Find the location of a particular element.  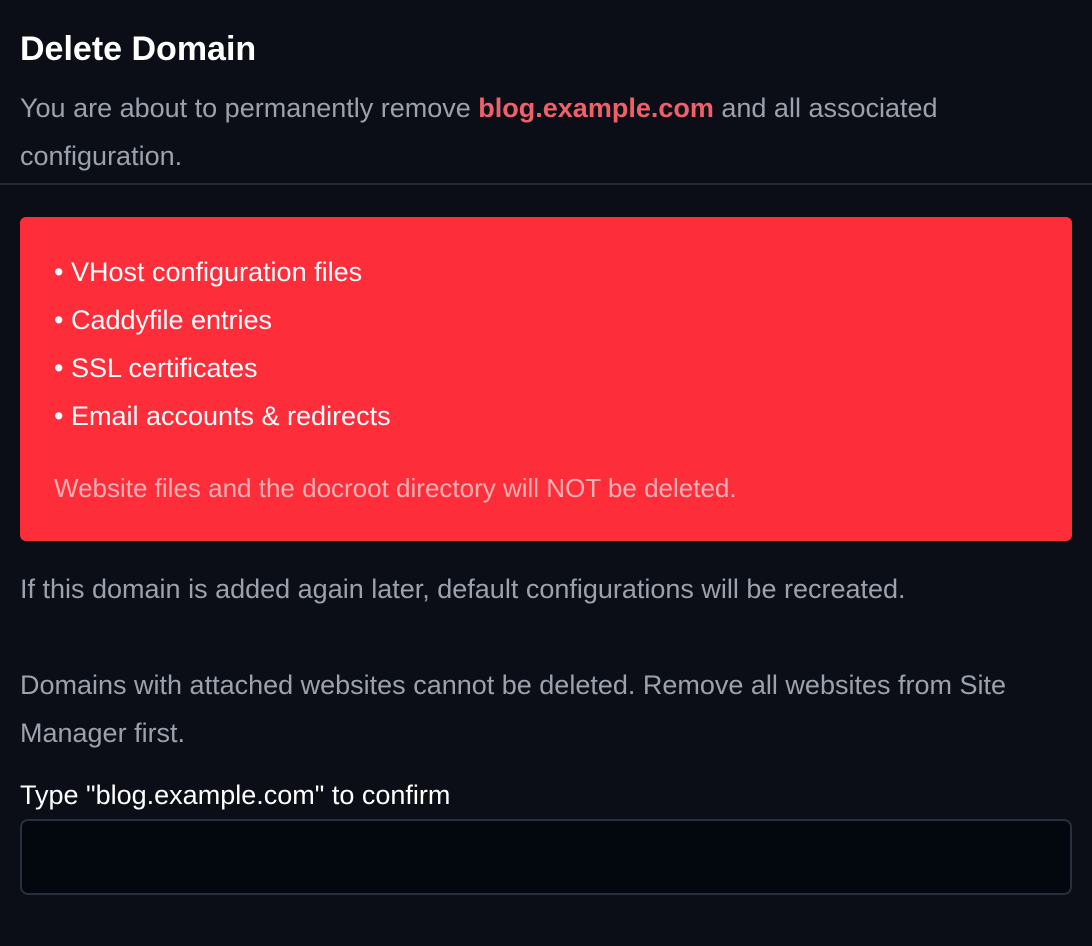

description-prefix: You are about to permanently remove is located at coordinates (249, 108).